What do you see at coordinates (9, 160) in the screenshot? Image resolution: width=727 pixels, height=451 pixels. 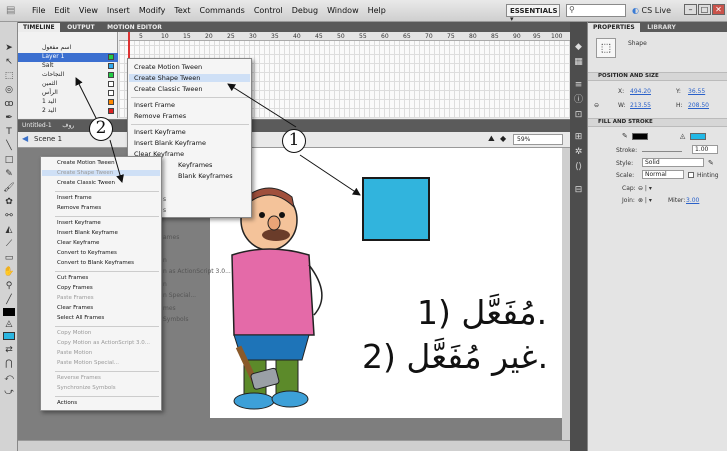 I see `rectangle-tool-icon: □` at bounding box center [9, 160].